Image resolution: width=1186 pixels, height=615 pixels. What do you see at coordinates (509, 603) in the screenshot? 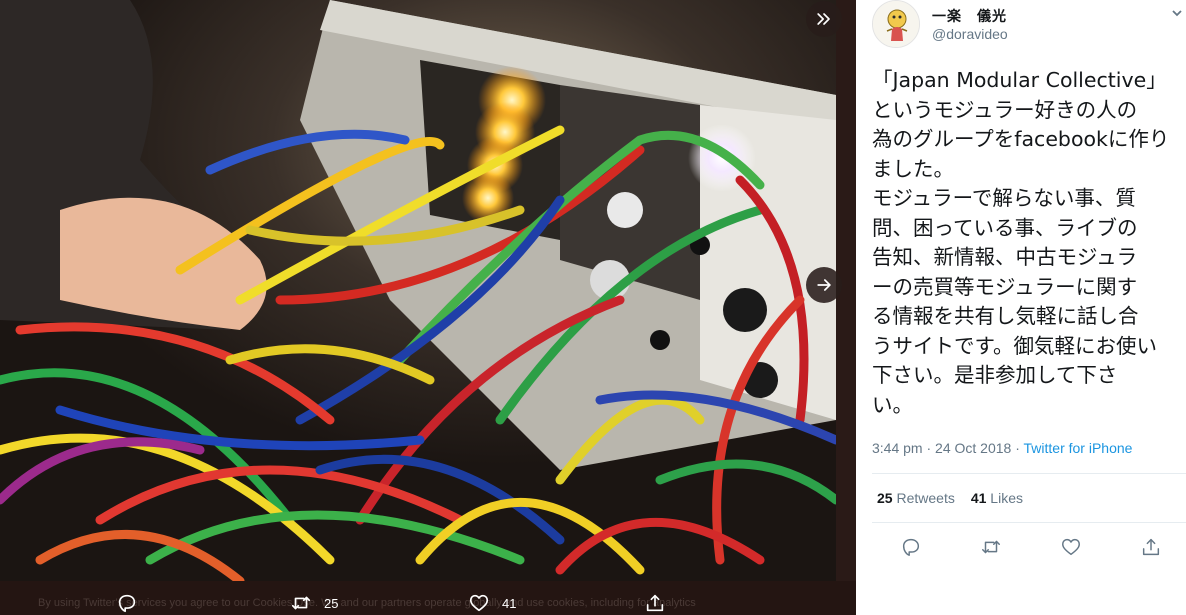
I see `media-like-count: 41` at bounding box center [509, 603].